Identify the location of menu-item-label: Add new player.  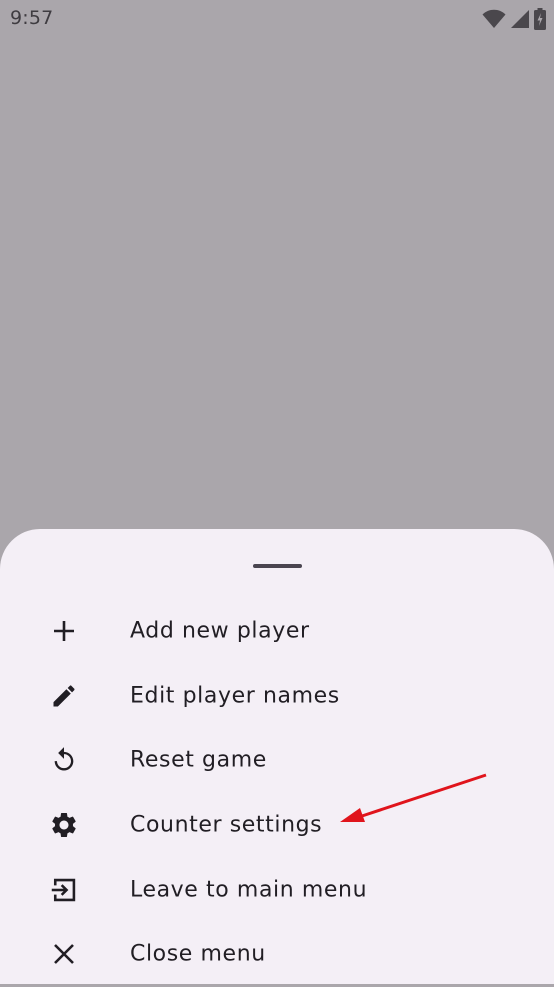
(220, 631).